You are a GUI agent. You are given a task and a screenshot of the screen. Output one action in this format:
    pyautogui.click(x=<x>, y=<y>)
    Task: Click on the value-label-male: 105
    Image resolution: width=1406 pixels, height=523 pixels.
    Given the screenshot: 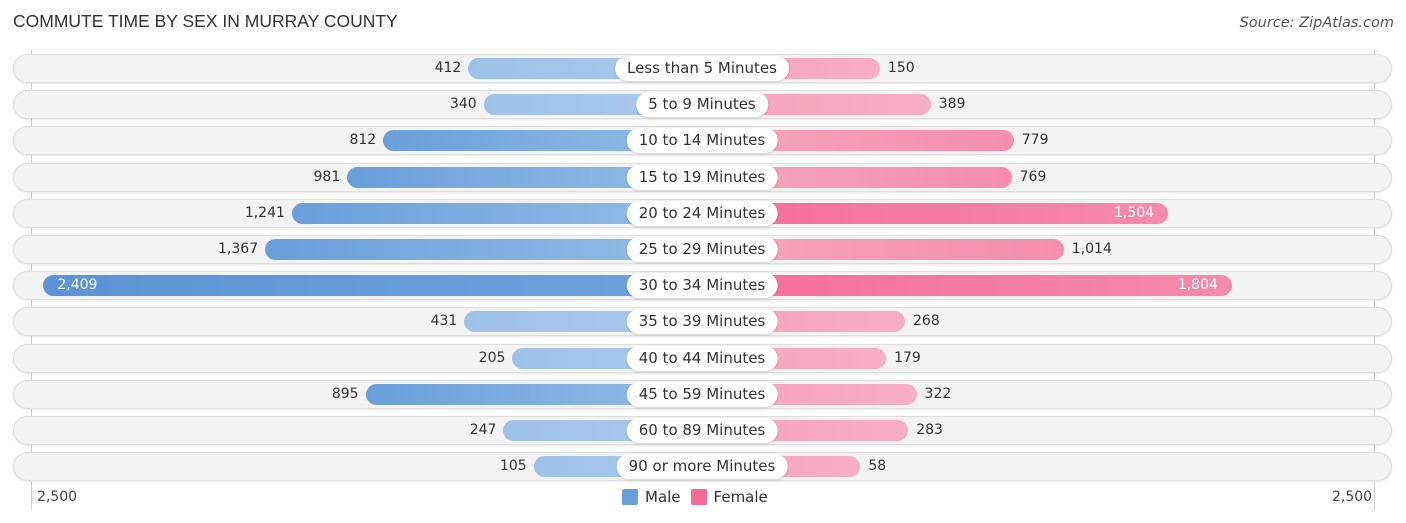 What is the action you would take?
    pyautogui.click(x=513, y=466)
    